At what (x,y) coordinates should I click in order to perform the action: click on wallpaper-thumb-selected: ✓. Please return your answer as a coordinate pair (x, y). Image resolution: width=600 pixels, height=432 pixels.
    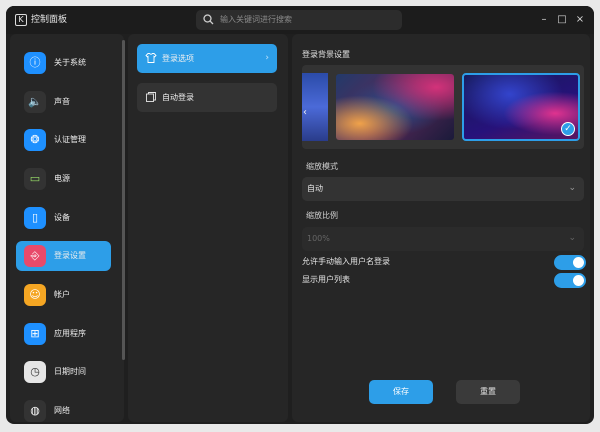
    Looking at the image, I should click on (521, 107).